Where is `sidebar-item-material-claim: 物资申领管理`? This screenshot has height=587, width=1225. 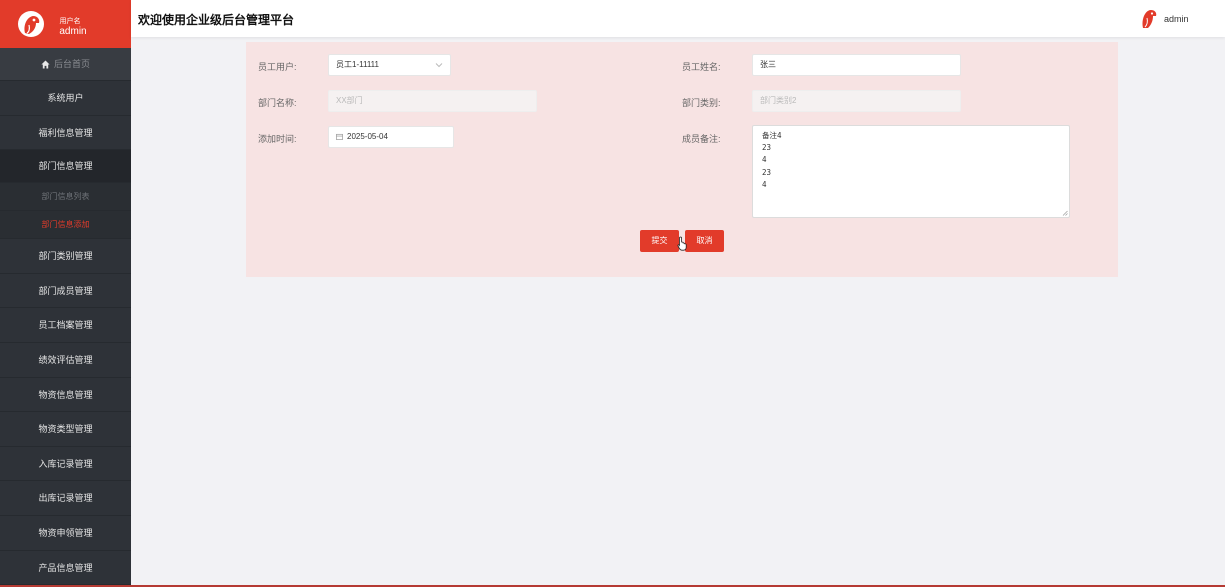 sidebar-item-material-claim: 物资申领管理 is located at coordinates (65, 533).